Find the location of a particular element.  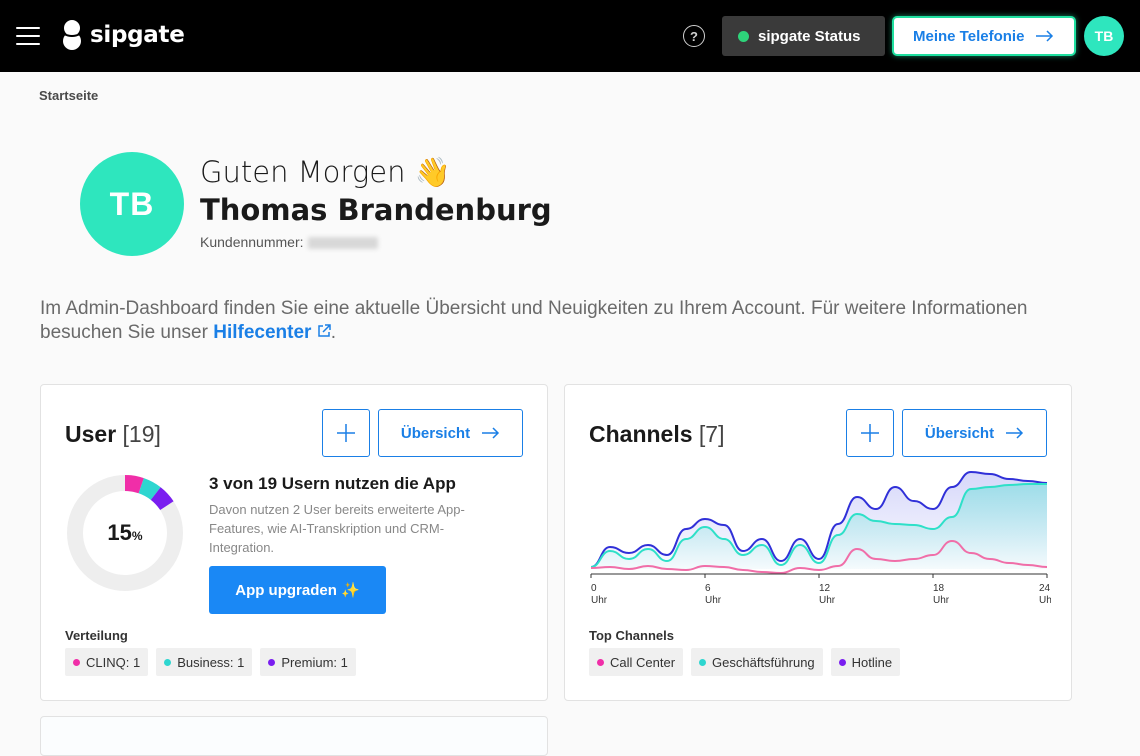

breadcrumb: Startseite is located at coordinates (68, 95).